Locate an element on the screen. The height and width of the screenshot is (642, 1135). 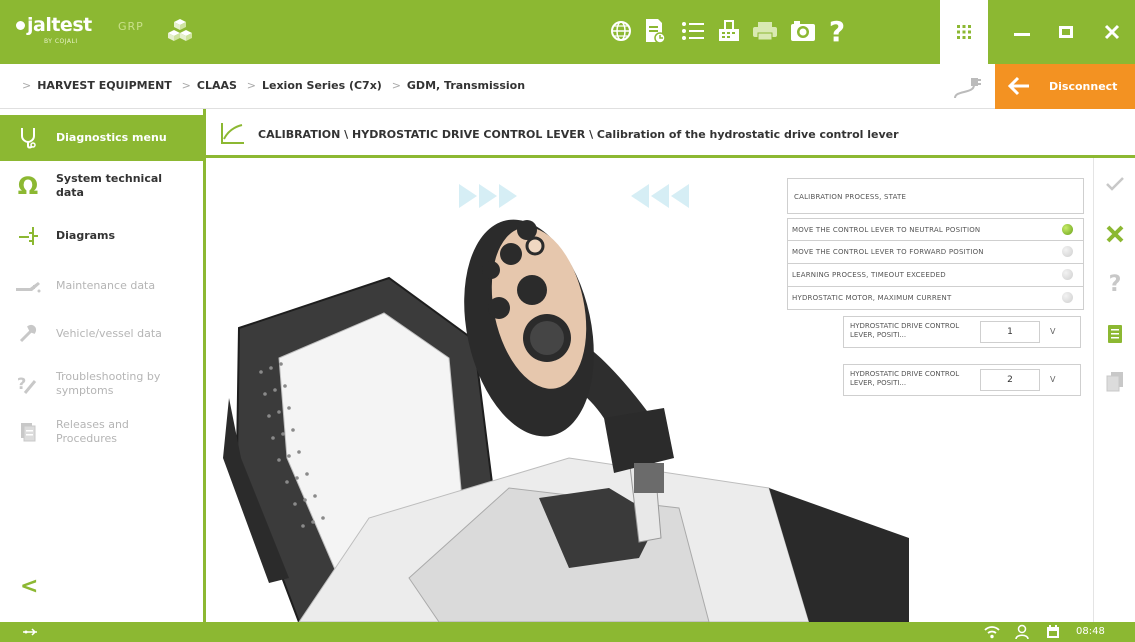
close-button is located at coordinates (1111, 32).